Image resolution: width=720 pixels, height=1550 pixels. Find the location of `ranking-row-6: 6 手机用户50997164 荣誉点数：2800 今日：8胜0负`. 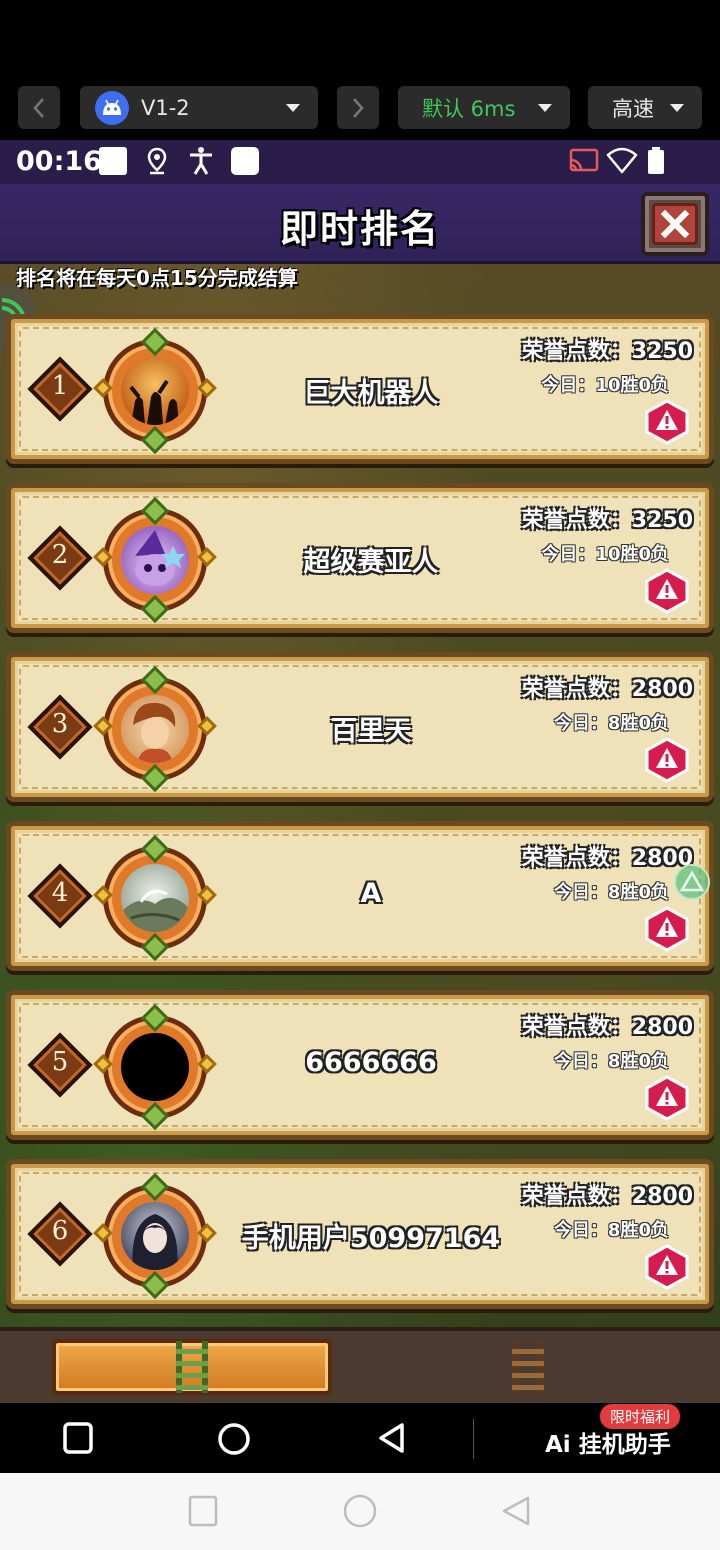

ranking-row-6: 6 手机用户50997164 荣誉点数：2800 今日：8胜0负 is located at coordinates (360, 1234).